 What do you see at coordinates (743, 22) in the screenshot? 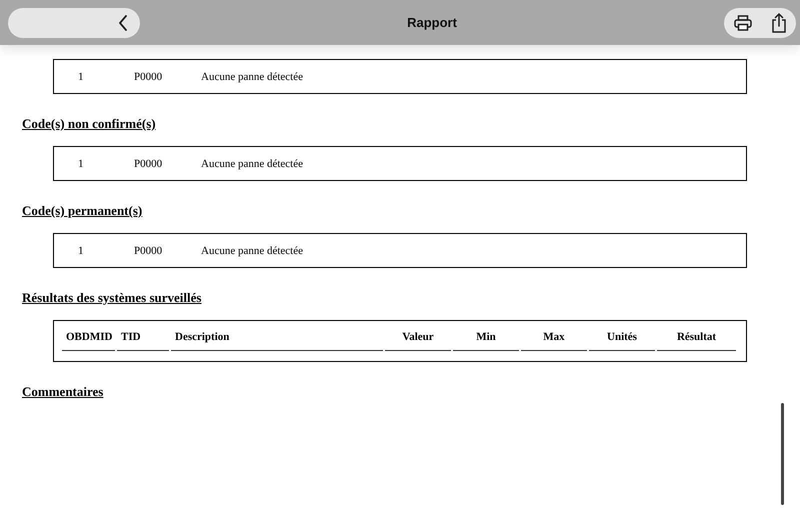
I see `print-icon` at bounding box center [743, 22].